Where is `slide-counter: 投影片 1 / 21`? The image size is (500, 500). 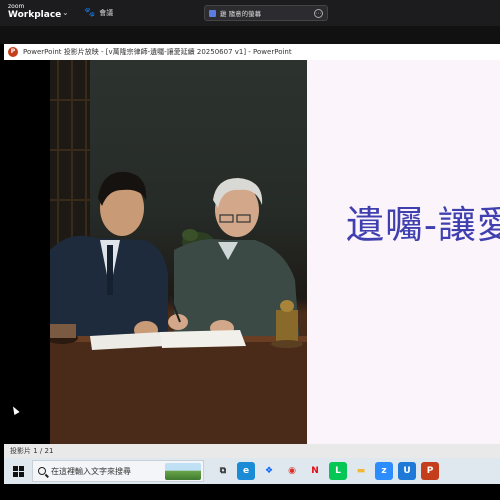 slide-counter: 投影片 1 / 21 is located at coordinates (252, 451).